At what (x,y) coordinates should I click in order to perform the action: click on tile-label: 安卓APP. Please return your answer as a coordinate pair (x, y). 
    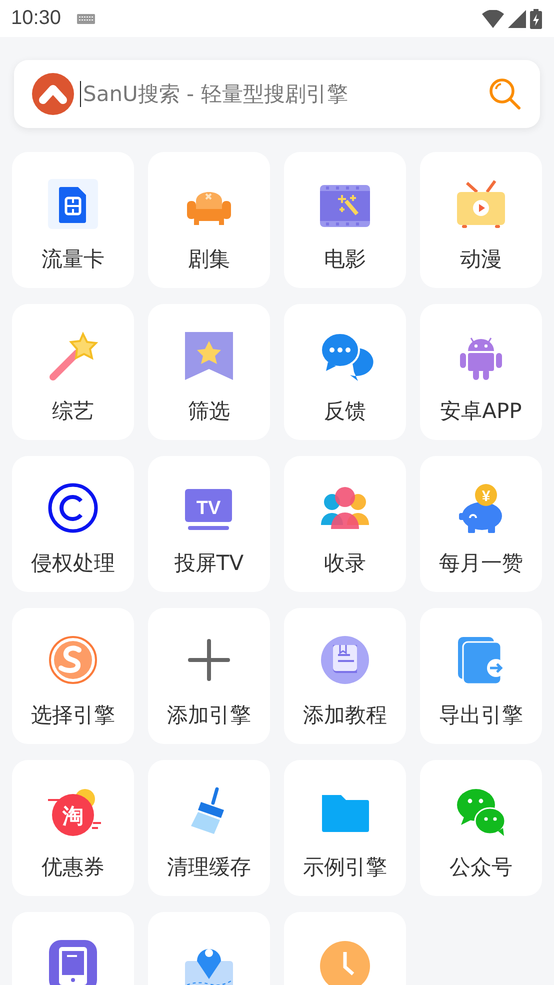
    Looking at the image, I should click on (481, 411).